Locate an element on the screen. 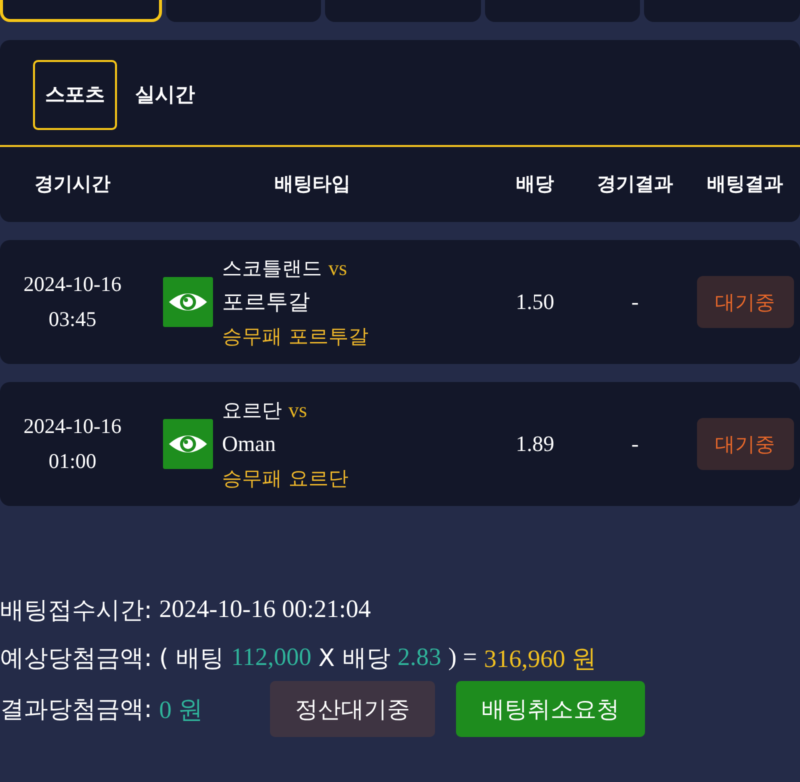 Image resolution: width=800 pixels, height=782 pixels. bet-time-value: 2024-10-16 00:21:04 is located at coordinates (265, 610).